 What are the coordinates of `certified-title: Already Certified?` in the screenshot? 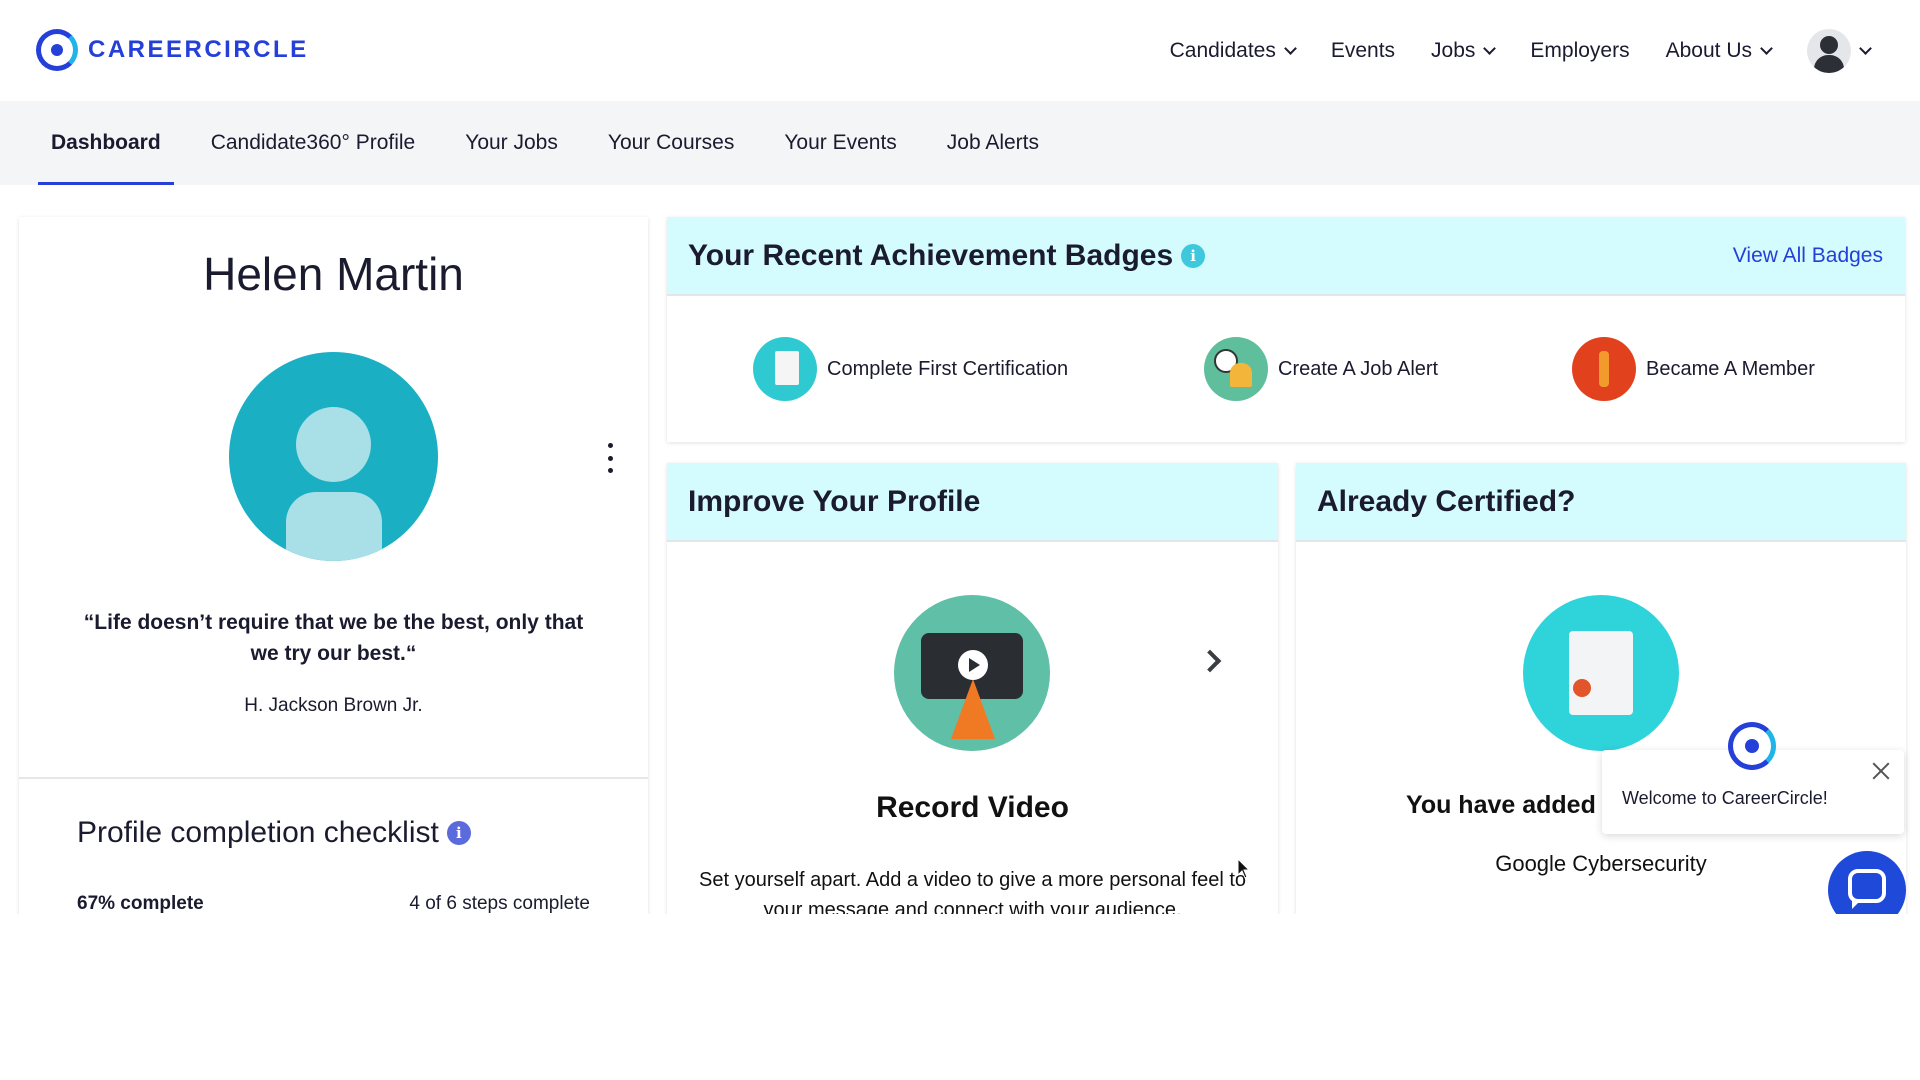 It's located at (1446, 501).